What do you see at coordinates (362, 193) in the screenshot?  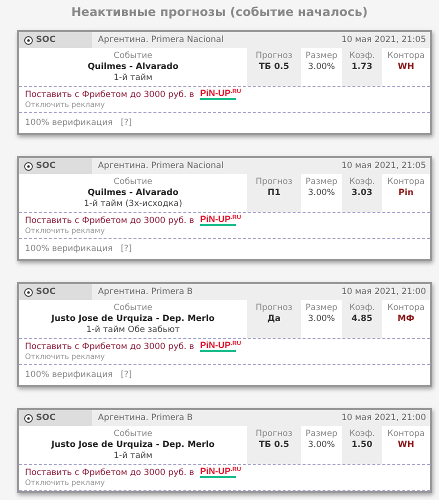 I see `odds-value: 3.03` at bounding box center [362, 193].